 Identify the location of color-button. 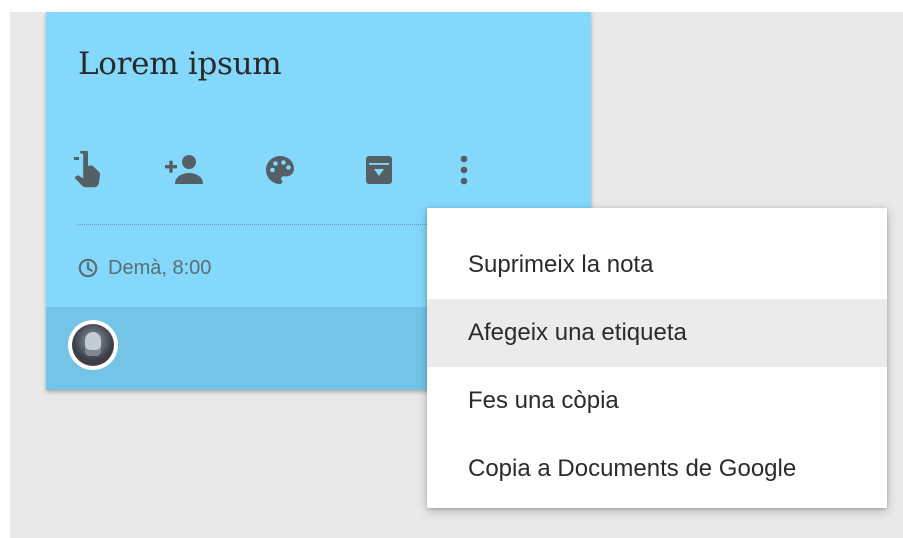
(280, 170).